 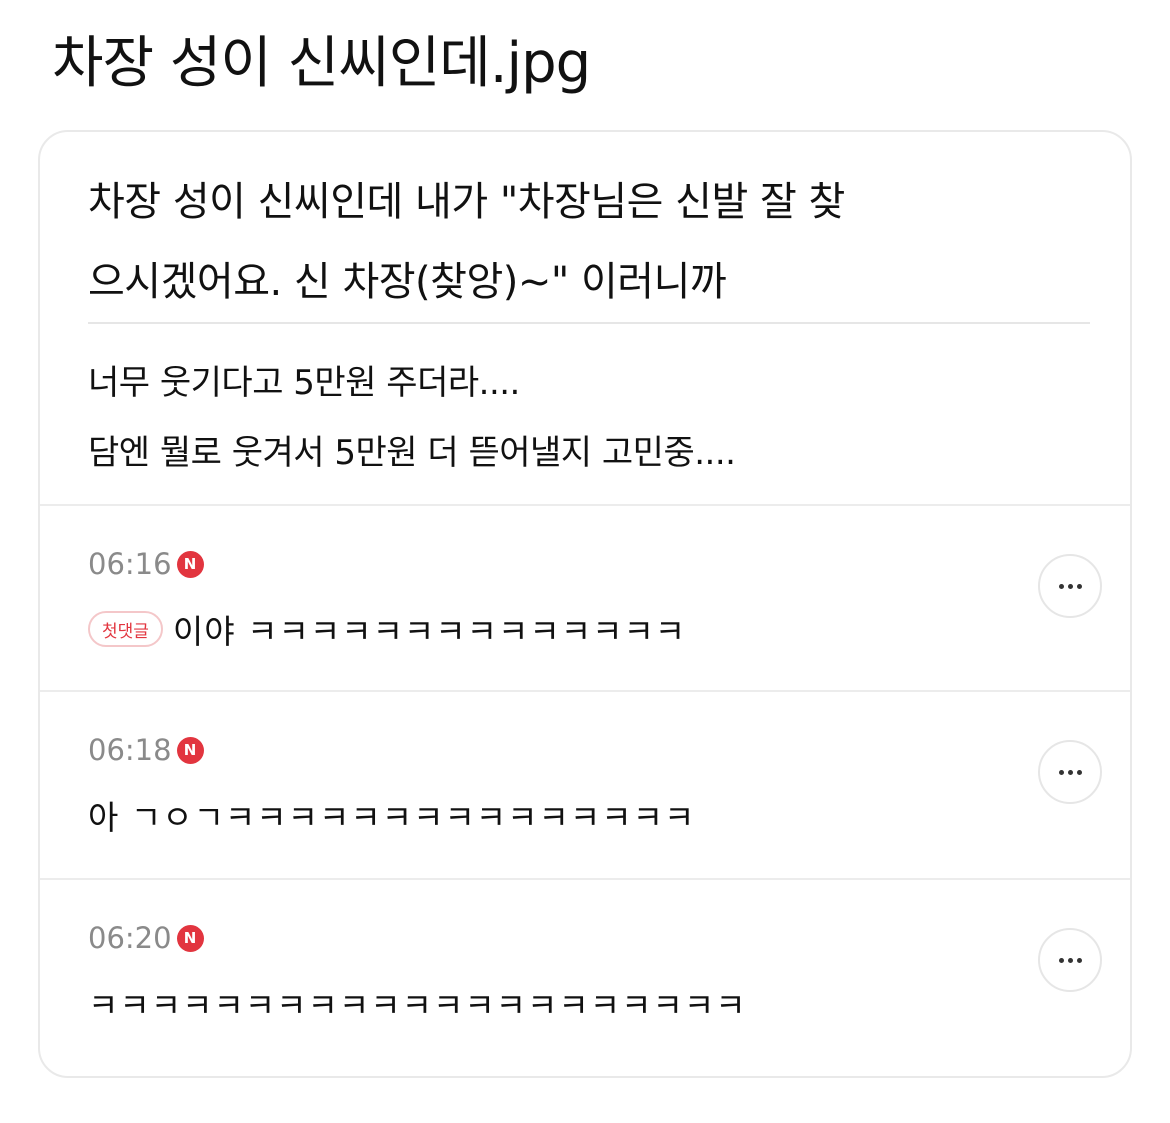 I want to click on comment-meta: 06:18 N, so click(x=146, y=750).